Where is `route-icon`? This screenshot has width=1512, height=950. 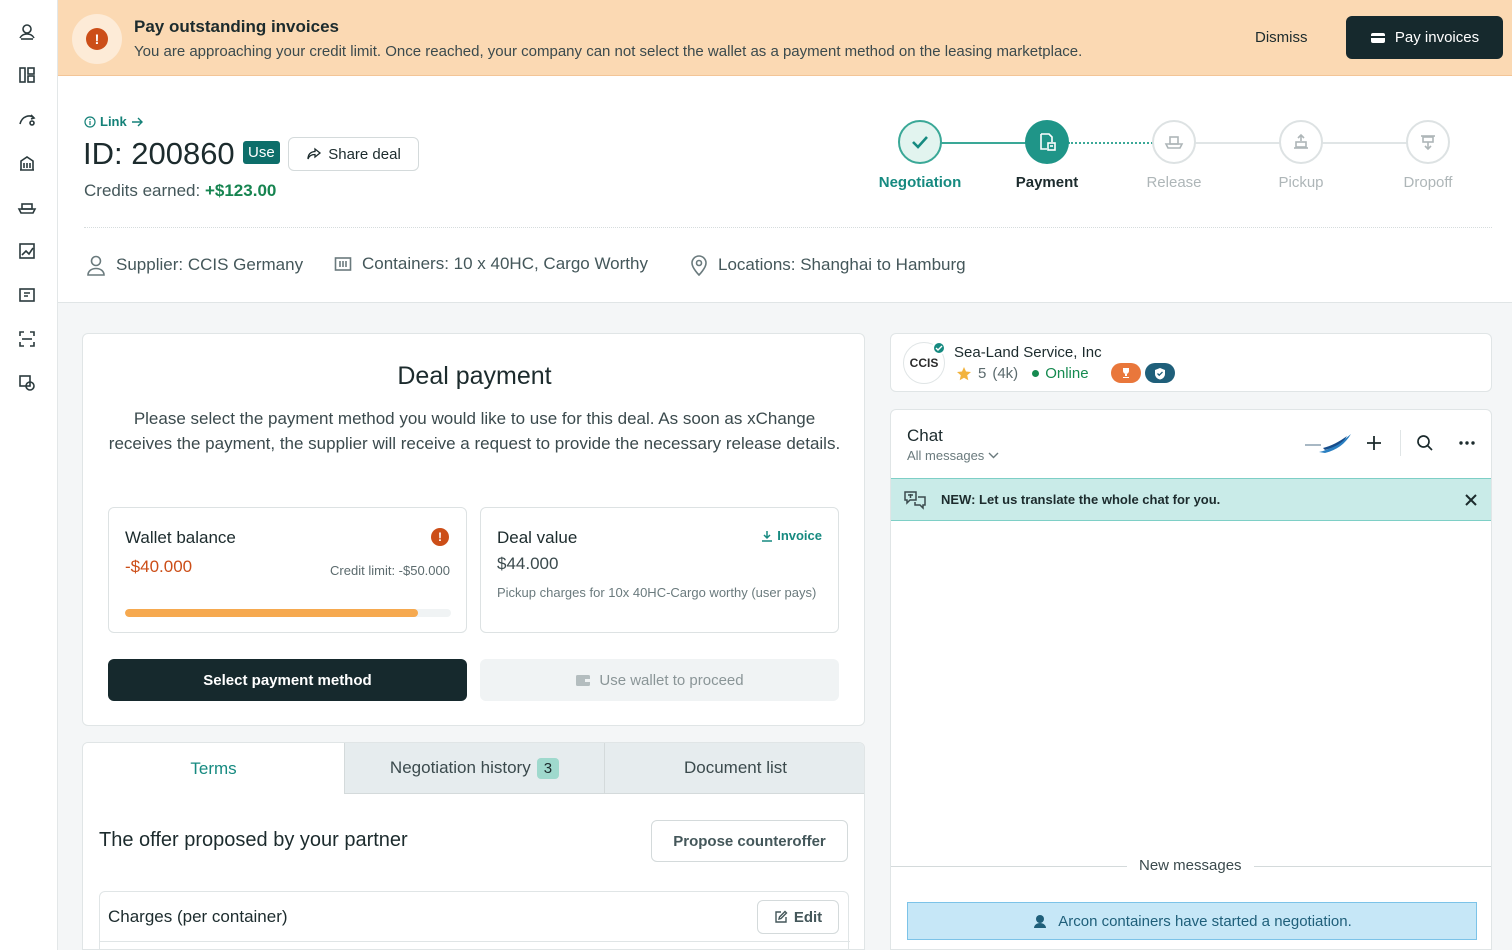
route-icon is located at coordinates (27, 119).